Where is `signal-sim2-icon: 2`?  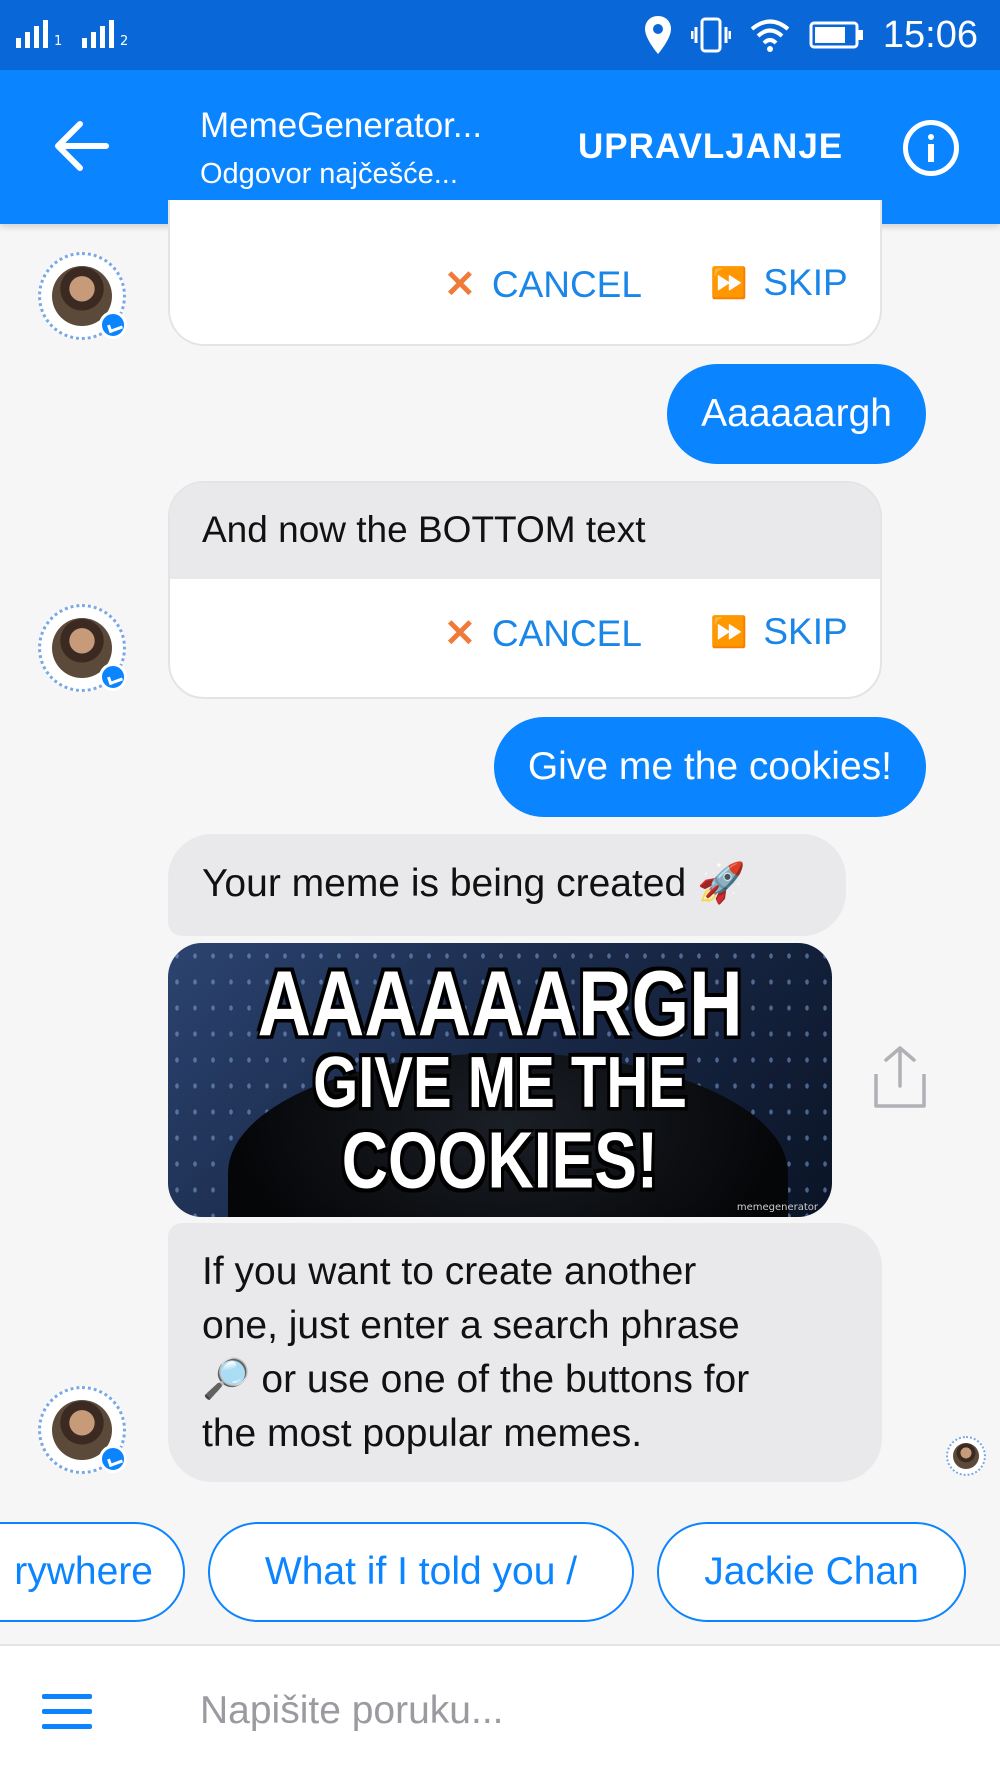
signal-sim2-icon: 2 is located at coordinates (105, 34).